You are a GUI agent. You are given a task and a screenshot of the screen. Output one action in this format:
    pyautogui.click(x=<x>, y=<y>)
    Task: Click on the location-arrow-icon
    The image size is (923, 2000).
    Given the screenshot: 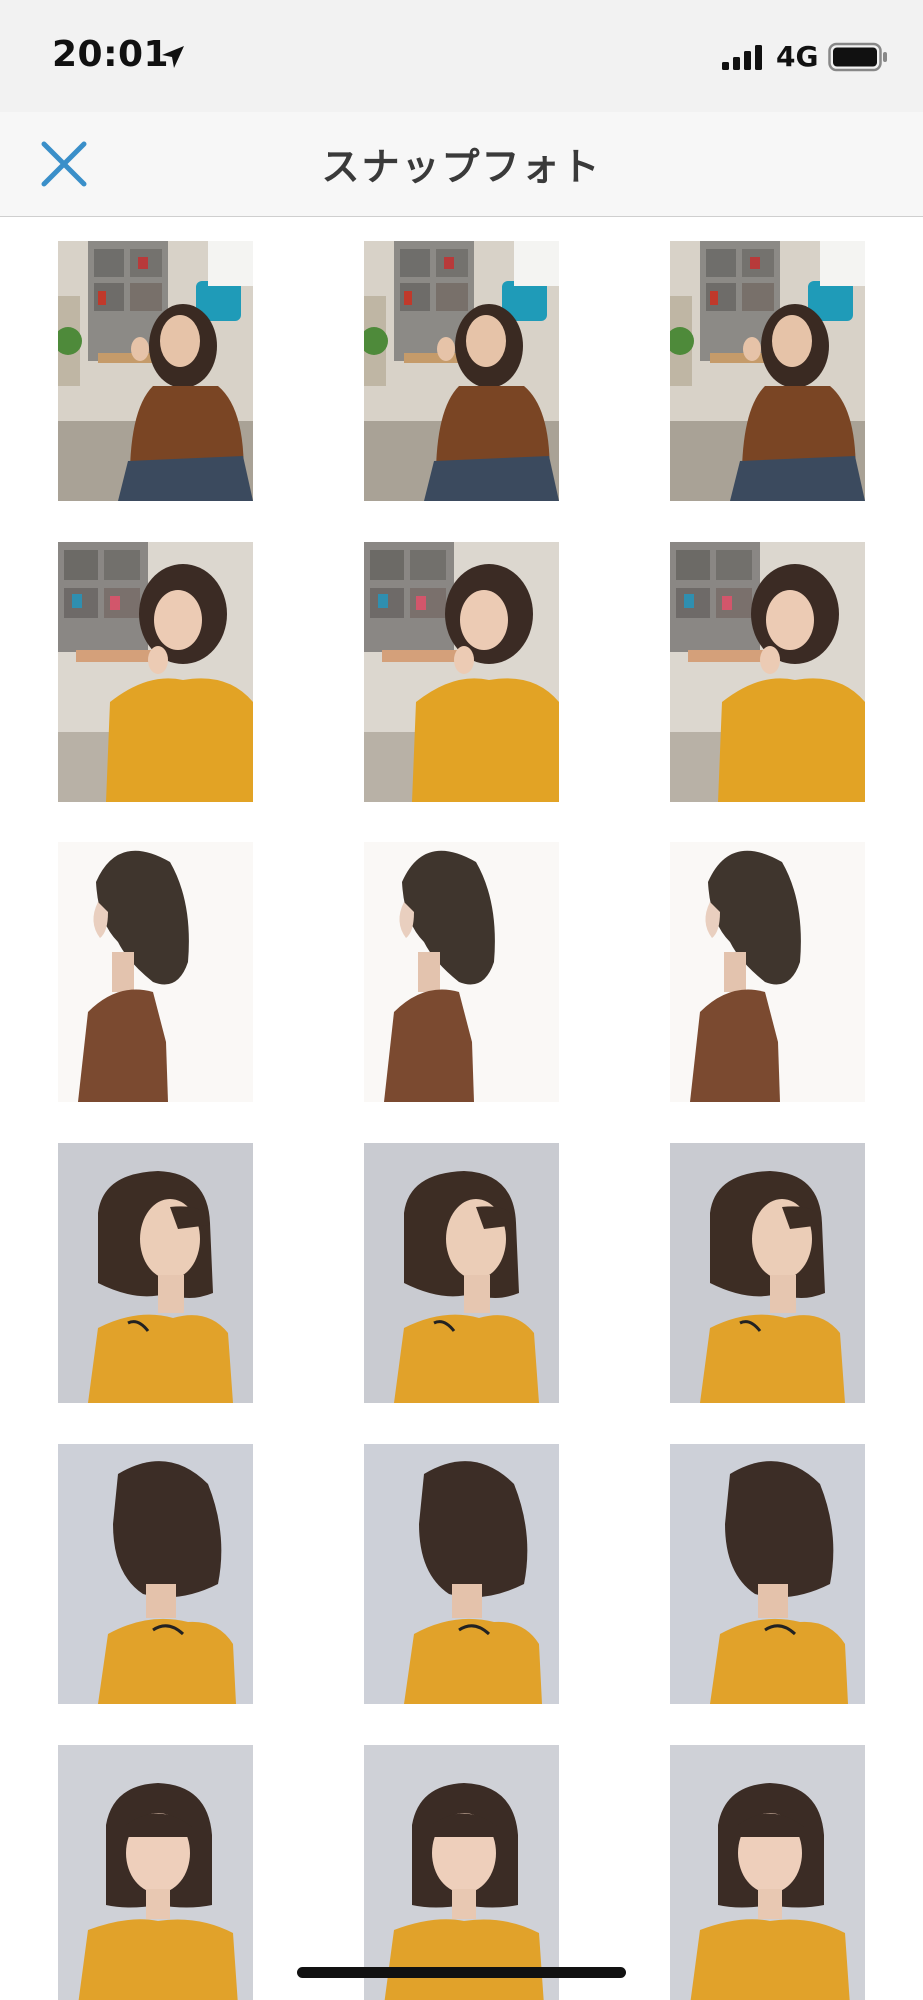 What is the action you would take?
    pyautogui.click(x=173, y=57)
    